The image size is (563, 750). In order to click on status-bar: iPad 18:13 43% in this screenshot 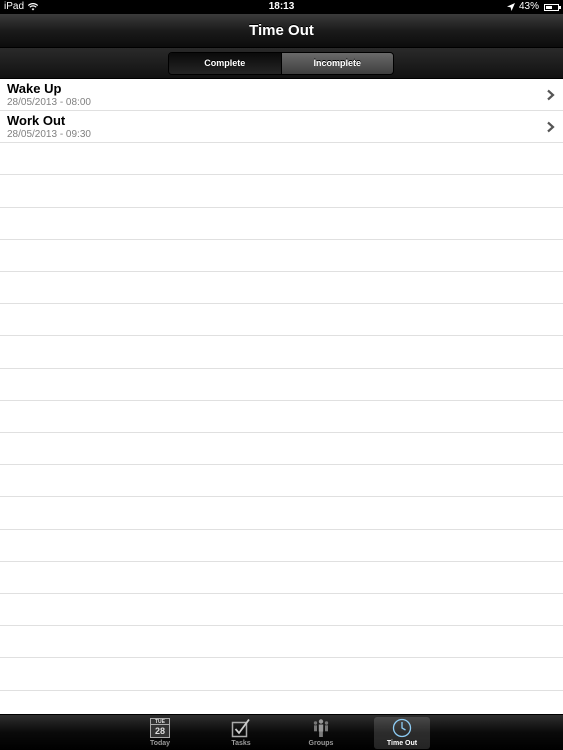, I will do `click(281, 7)`.